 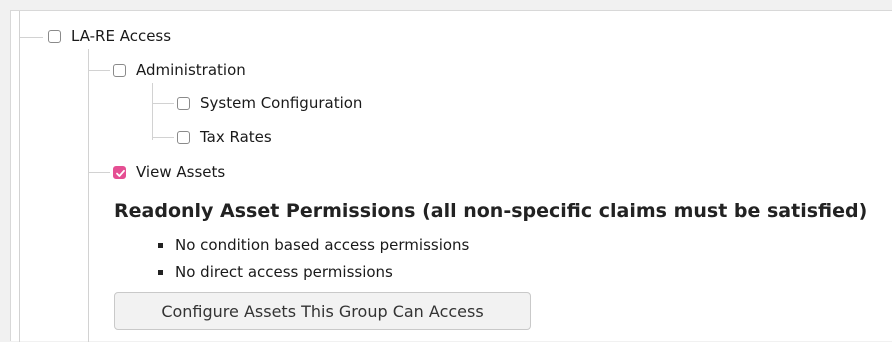 What do you see at coordinates (284, 272) in the screenshot?
I see `list-item-text: No direct access permissions` at bounding box center [284, 272].